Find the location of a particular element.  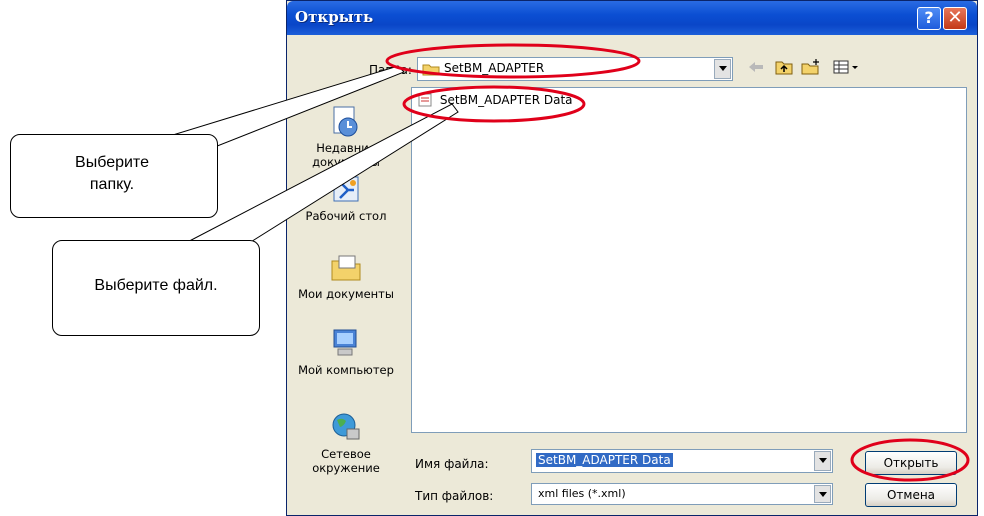

file-callout-text: Выберите файл. is located at coordinates (156, 285).